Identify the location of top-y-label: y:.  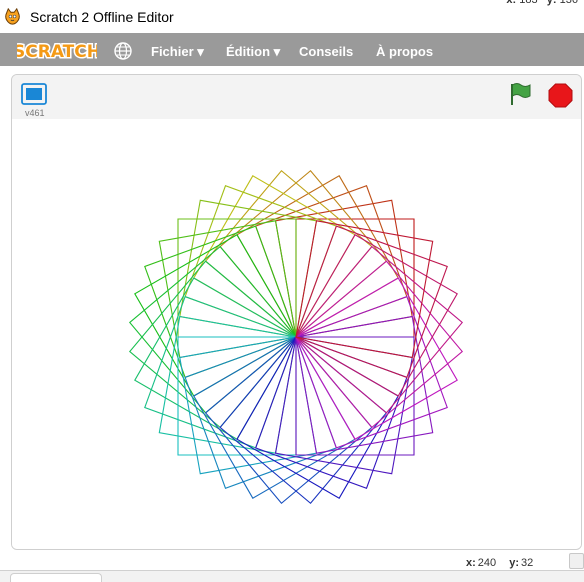
(551, 3).